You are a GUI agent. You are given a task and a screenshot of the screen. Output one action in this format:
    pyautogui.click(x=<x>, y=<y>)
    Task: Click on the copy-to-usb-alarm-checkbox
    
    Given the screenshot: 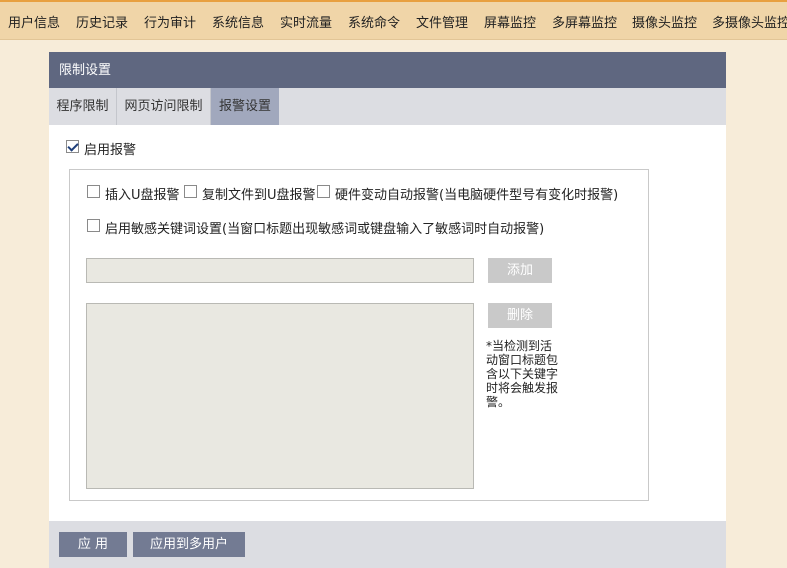 What is the action you would take?
    pyautogui.click(x=190, y=191)
    